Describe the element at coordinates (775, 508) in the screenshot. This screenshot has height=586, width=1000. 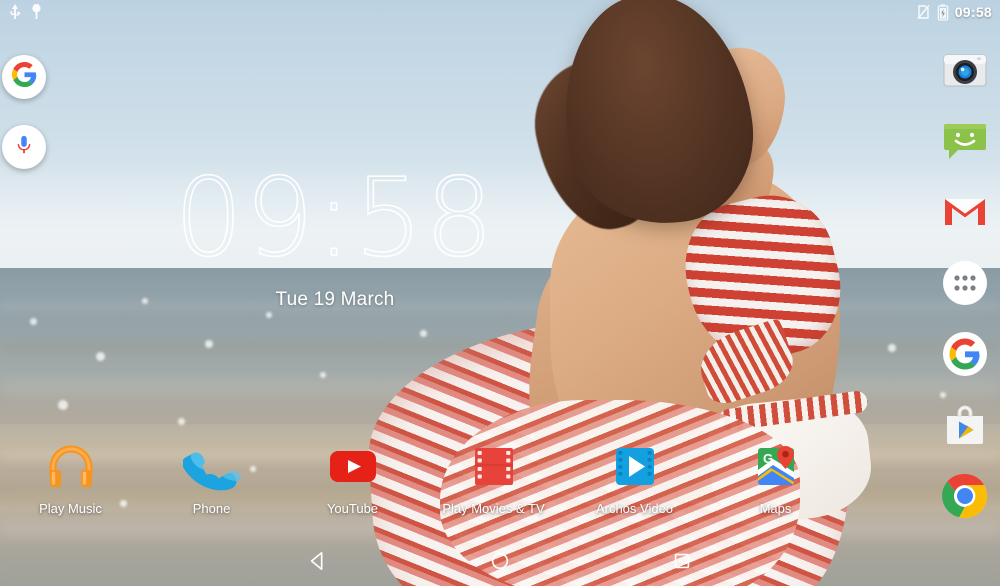
I see `dock-label: Maps` at that location.